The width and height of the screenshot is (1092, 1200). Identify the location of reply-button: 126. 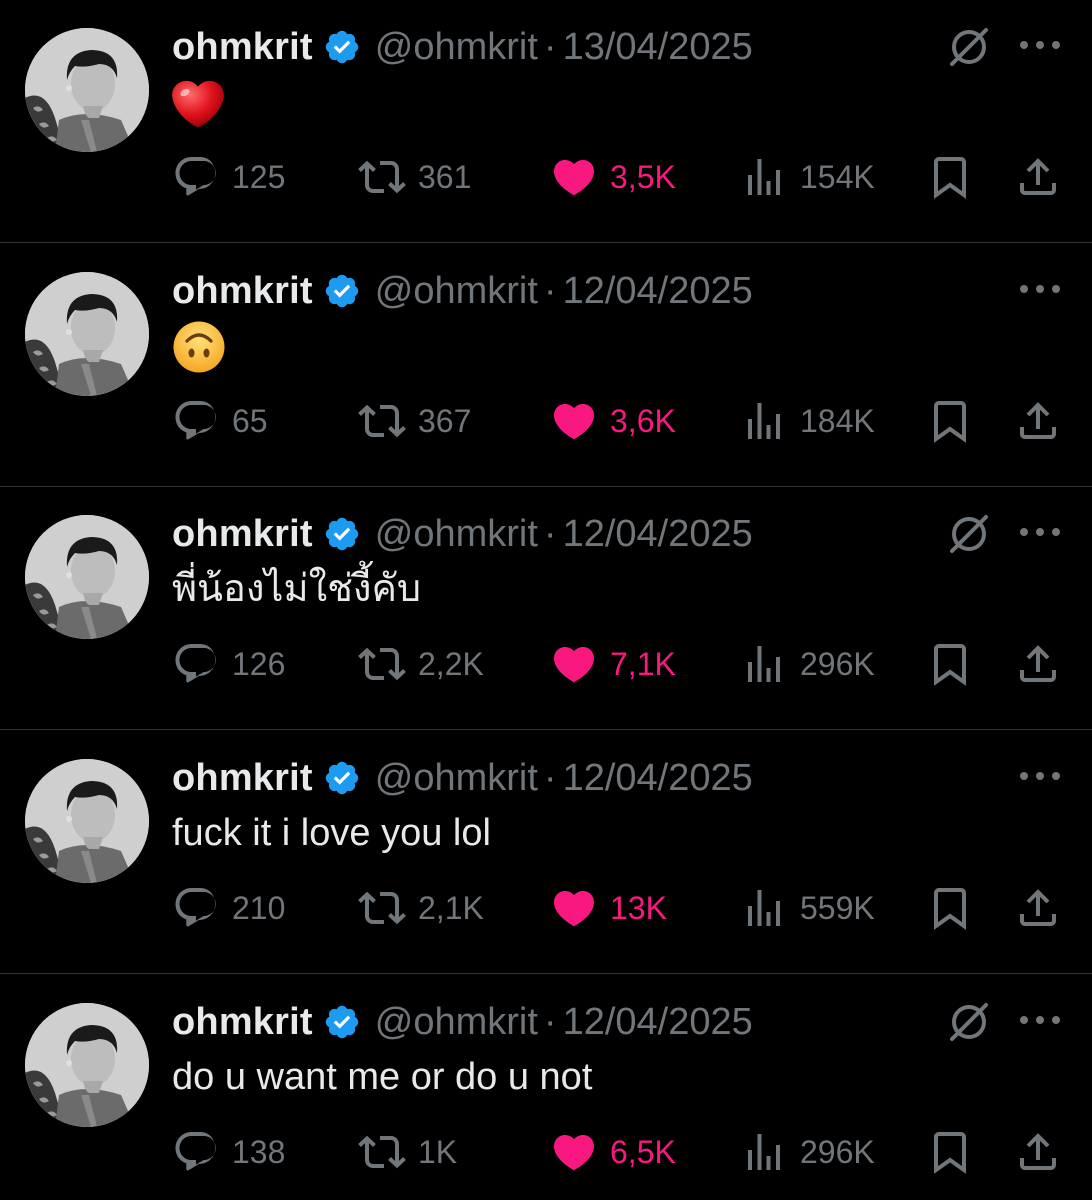
(228, 664).